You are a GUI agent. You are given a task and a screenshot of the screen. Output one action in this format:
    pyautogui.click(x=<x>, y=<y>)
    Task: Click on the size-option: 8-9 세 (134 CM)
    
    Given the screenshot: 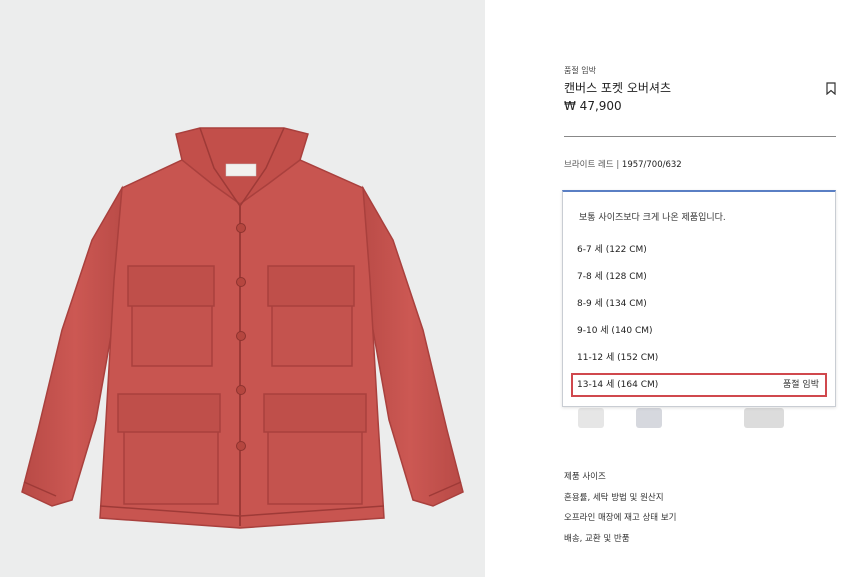 What is the action you would take?
    pyautogui.click(x=699, y=304)
    